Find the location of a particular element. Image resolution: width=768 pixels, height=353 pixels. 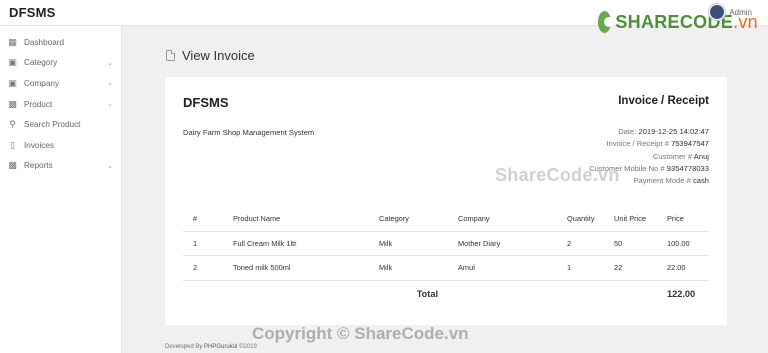

total-label: Total is located at coordinates (427, 294).